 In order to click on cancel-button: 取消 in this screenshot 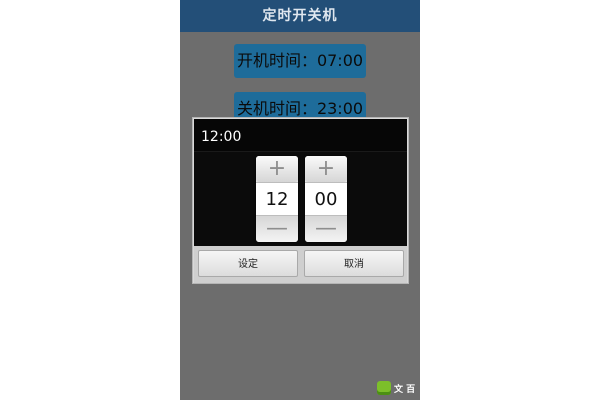, I will do `click(354, 263)`.